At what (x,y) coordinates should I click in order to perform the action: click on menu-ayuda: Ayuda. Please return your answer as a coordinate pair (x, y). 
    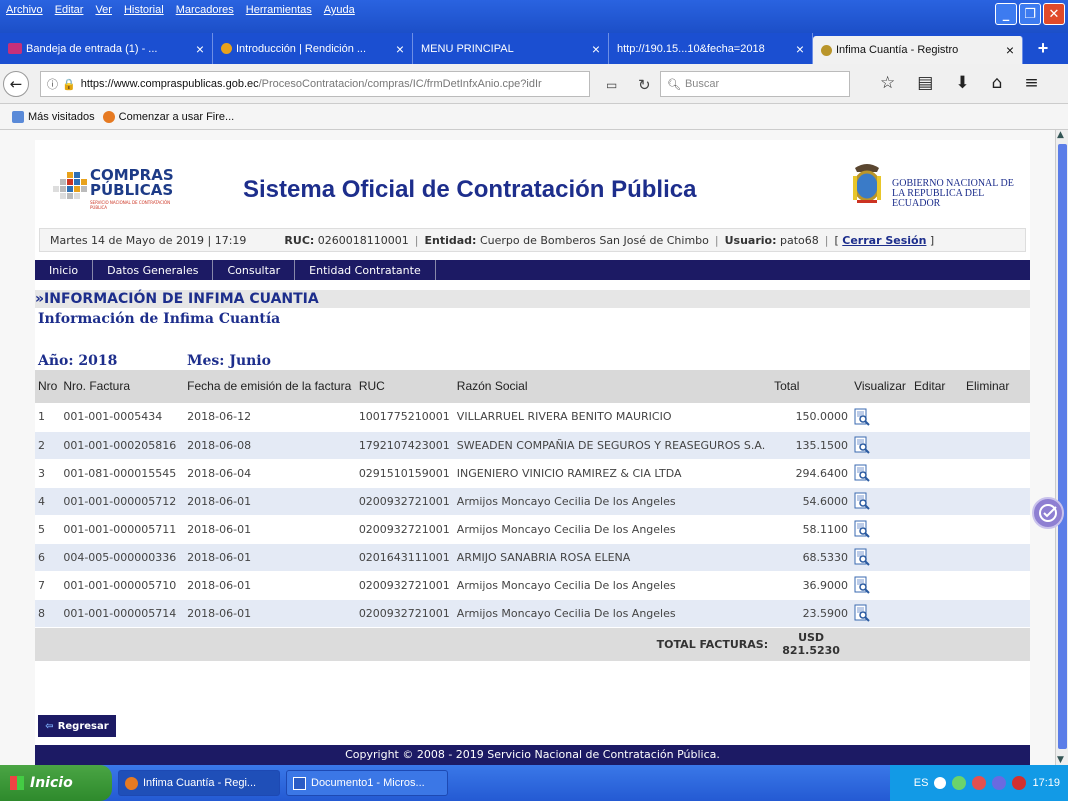
    Looking at the image, I should click on (339, 10).